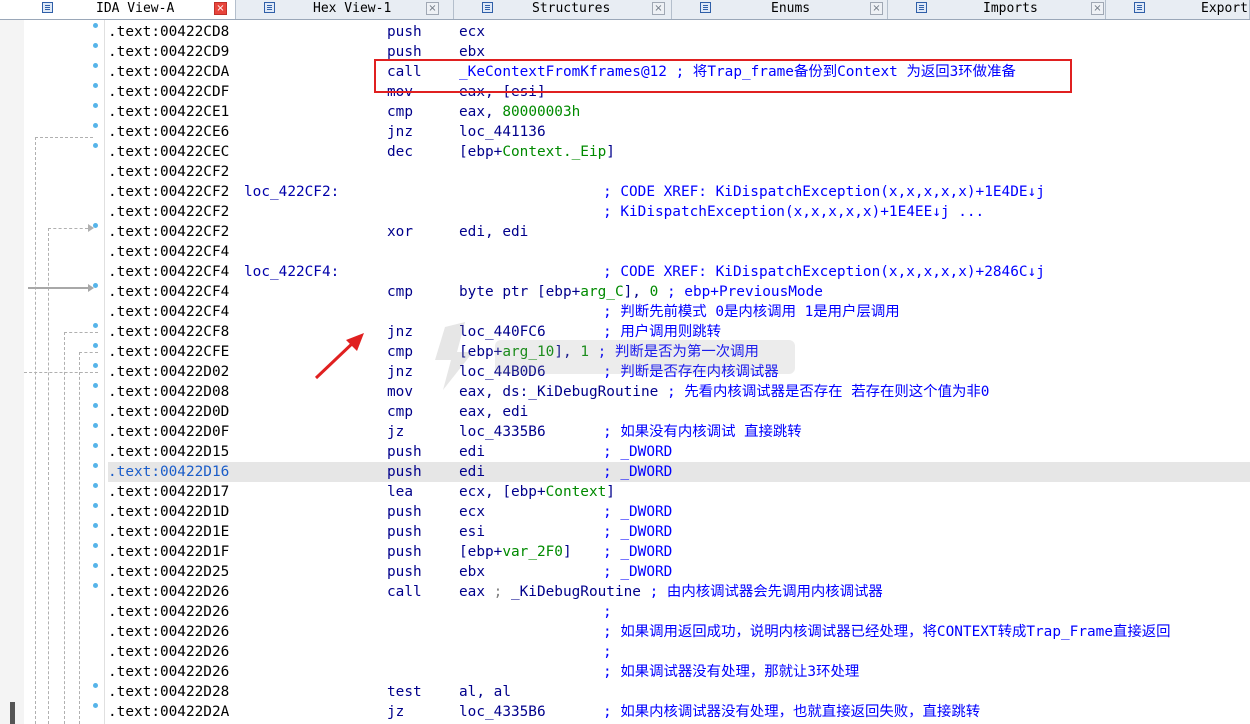  What do you see at coordinates (345, 9) in the screenshot?
I see `tab-hex-view-1: Hex View-1 ×` at bounding box center [345, 9].